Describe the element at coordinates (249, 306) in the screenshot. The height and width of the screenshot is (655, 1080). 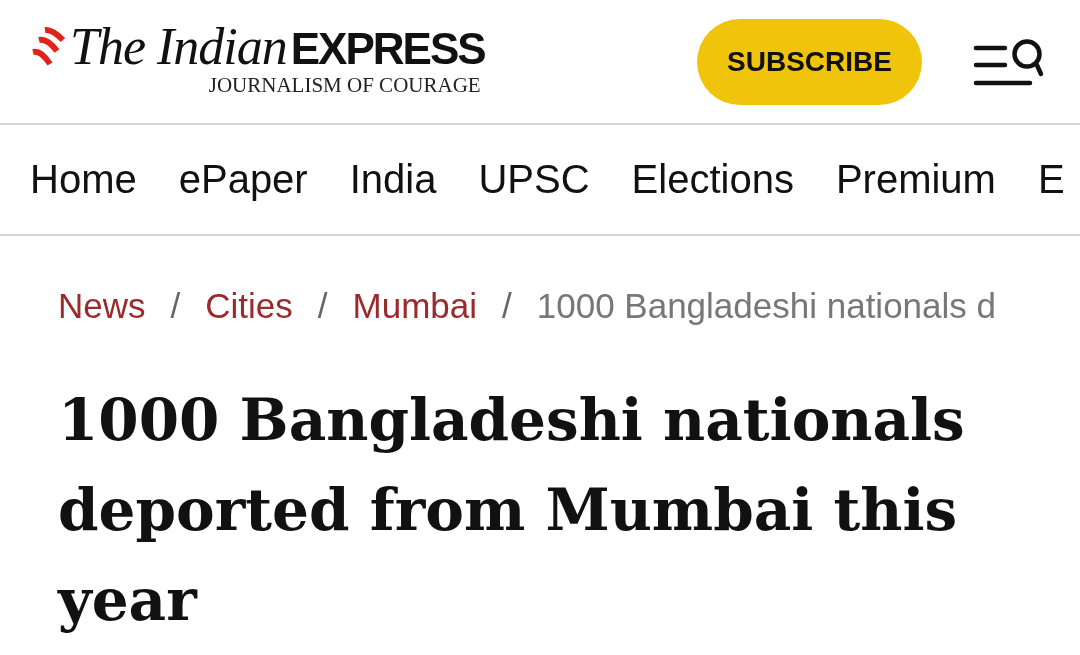
I see `breadcrumb-link: Cities` at that location.